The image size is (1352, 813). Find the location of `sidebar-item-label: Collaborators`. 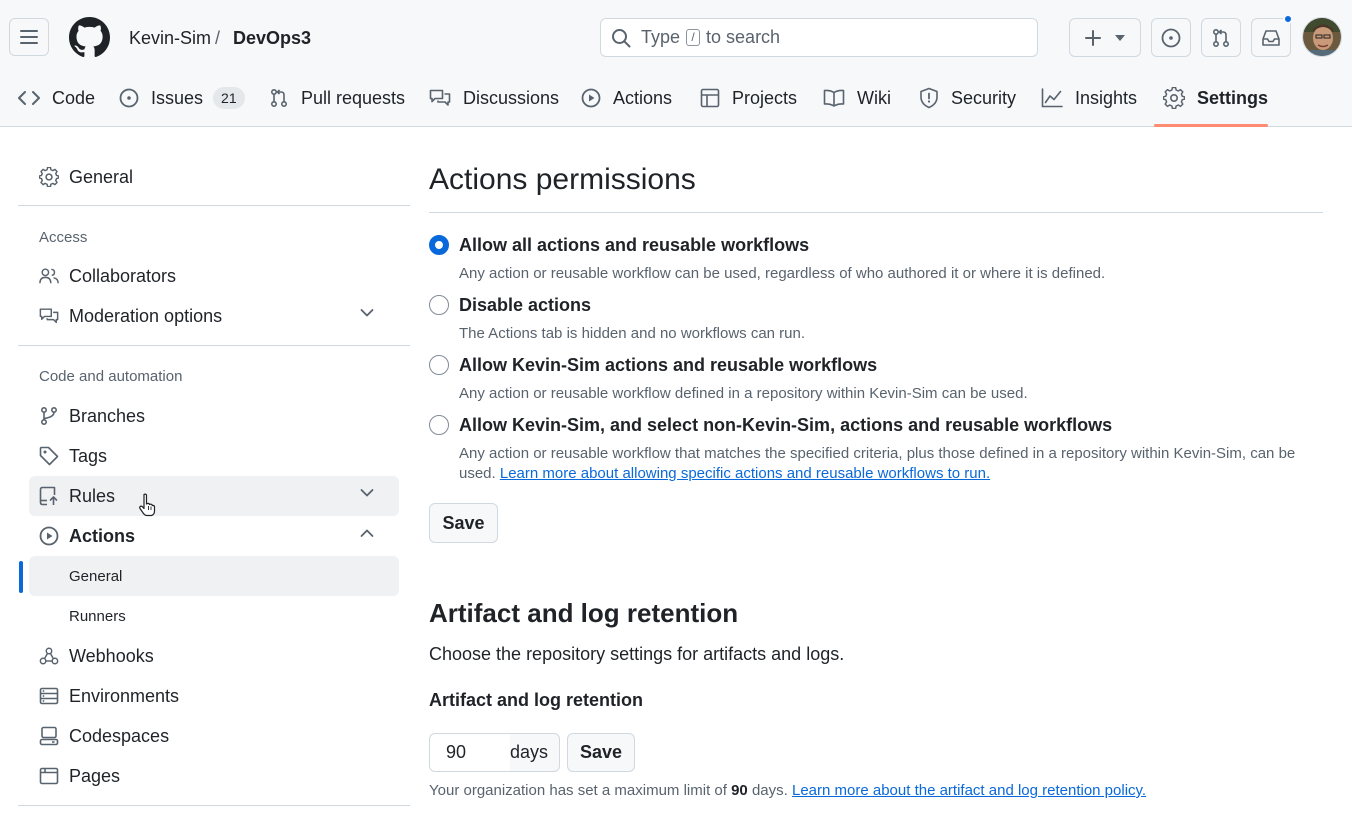

sidebar-item-label: Collaborators is located at coordinates (123, 275).